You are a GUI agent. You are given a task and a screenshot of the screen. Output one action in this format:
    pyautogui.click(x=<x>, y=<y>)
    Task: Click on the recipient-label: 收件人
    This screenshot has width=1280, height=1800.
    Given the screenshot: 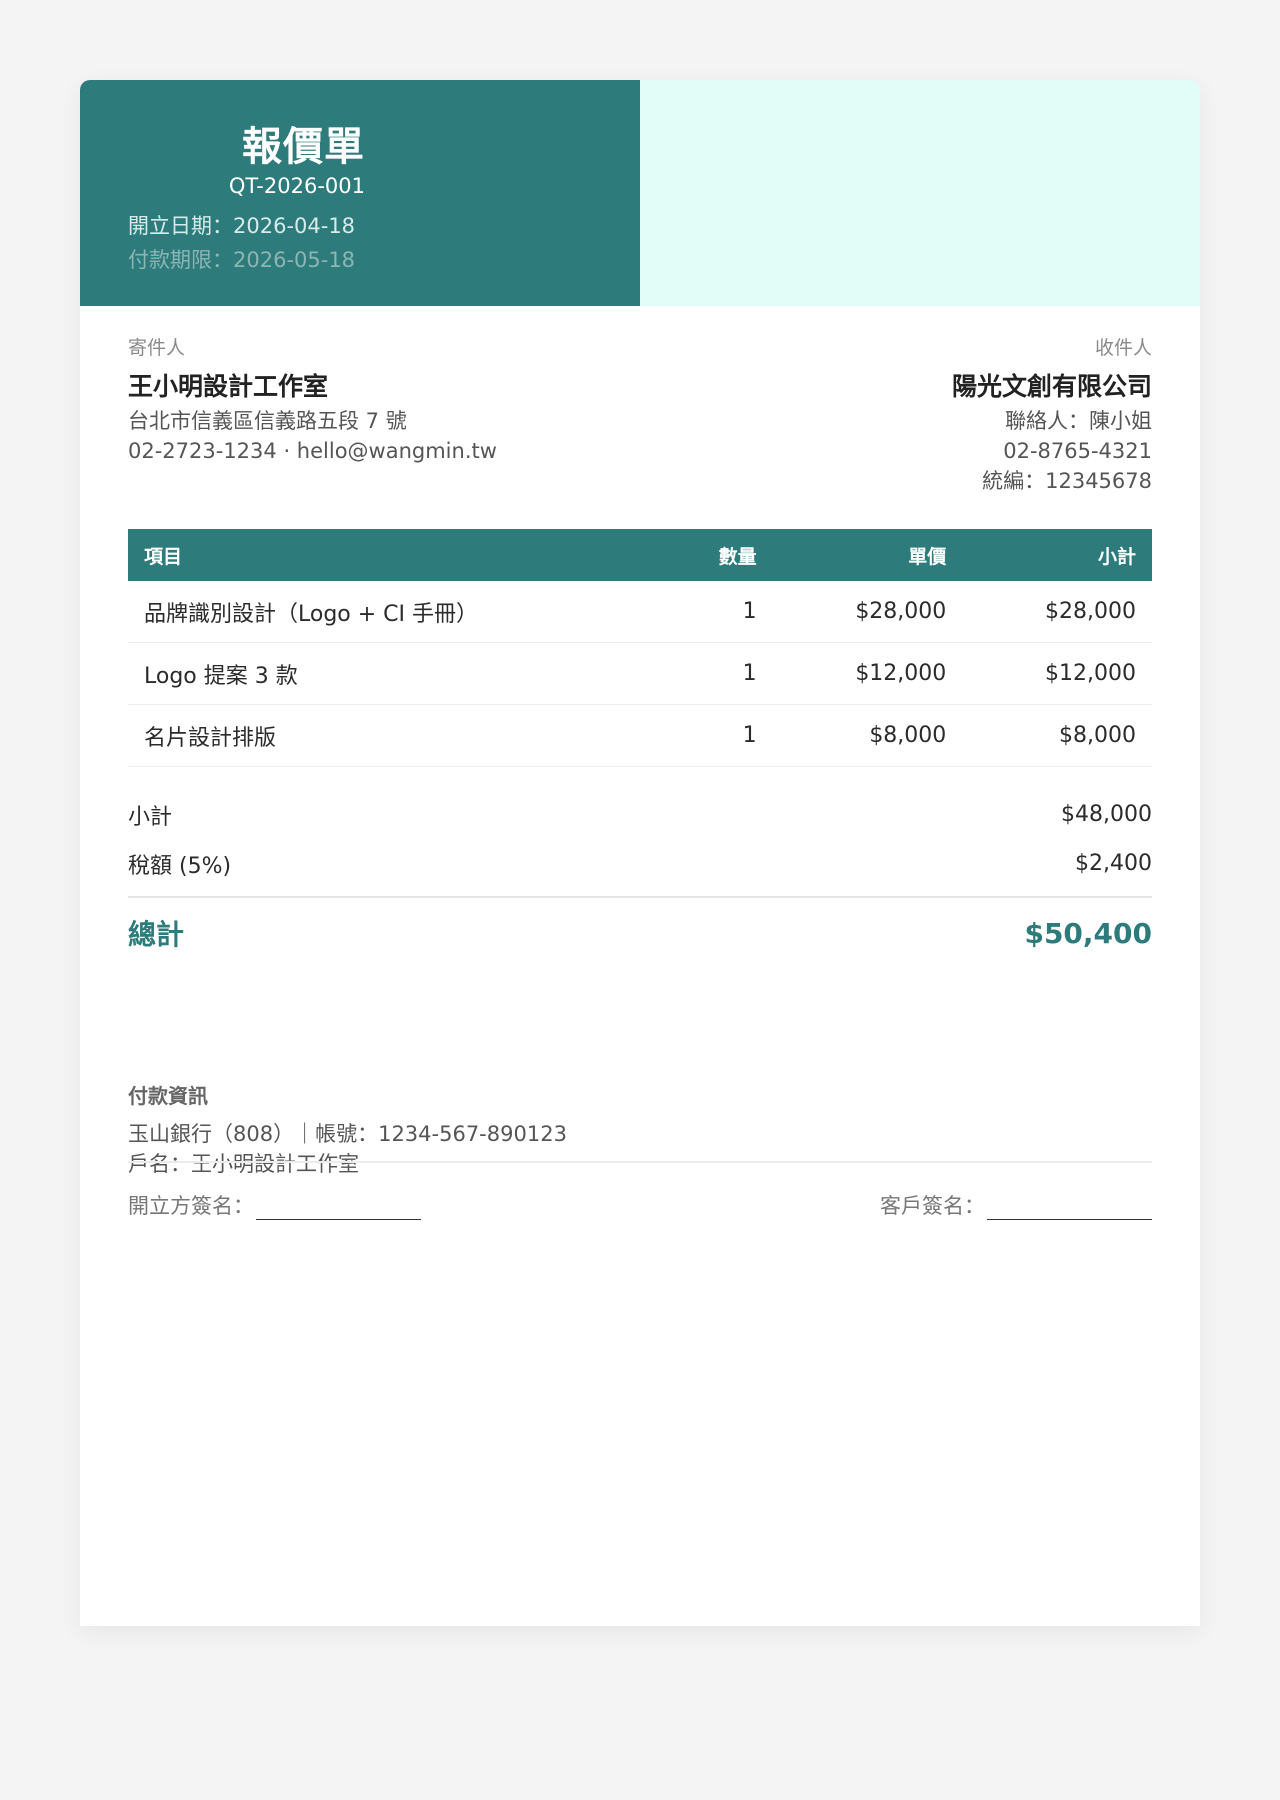 What is the action you would take?
    pyautogui.click(x=1123, y=348)
    